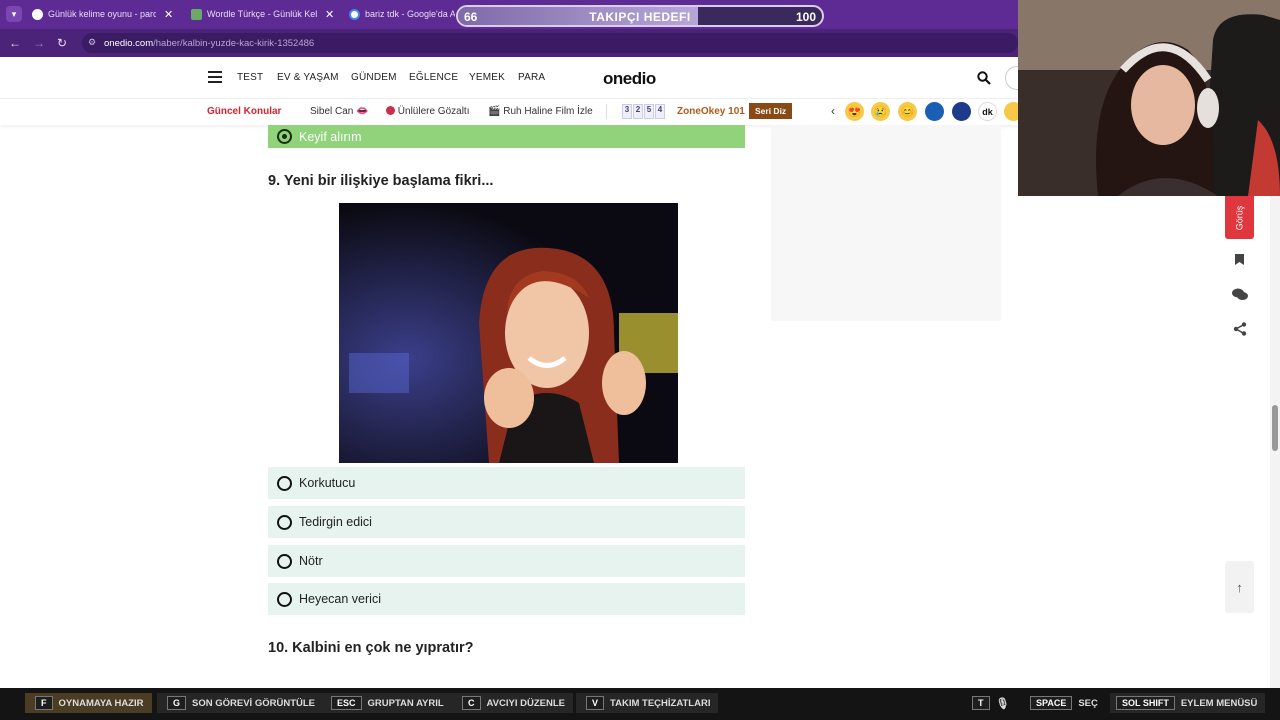  I want to click on nav-link-ev-yasam: EV & YAŞAM, so click(308, 77).